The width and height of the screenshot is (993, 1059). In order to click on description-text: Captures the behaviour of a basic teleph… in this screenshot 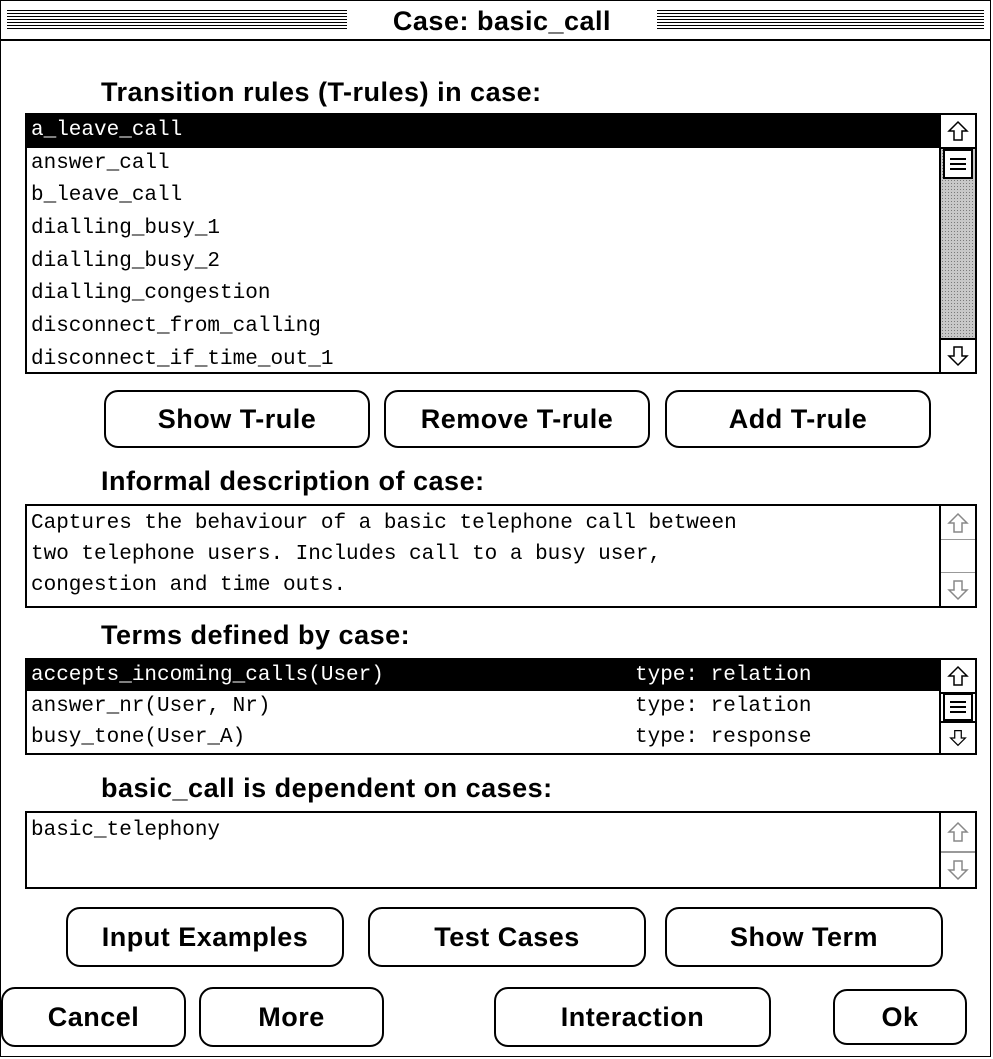, I will do `click(483, 556)`.